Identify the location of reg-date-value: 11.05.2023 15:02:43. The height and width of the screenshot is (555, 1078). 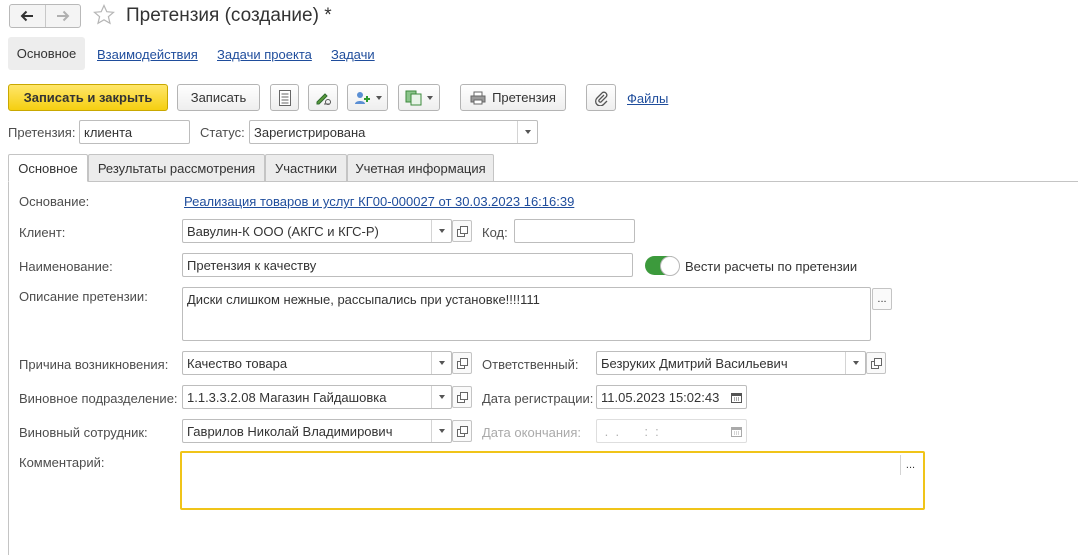
(660, 397).